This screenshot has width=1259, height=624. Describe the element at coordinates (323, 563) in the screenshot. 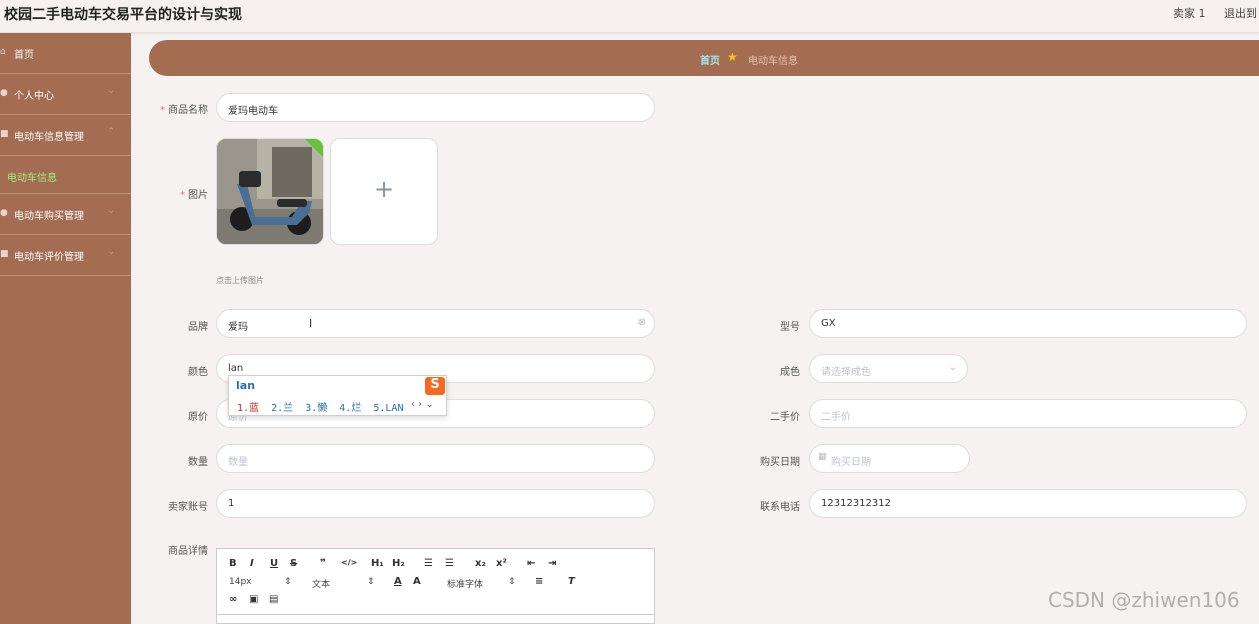

I see `blockquote-icon: ❞` at that location.